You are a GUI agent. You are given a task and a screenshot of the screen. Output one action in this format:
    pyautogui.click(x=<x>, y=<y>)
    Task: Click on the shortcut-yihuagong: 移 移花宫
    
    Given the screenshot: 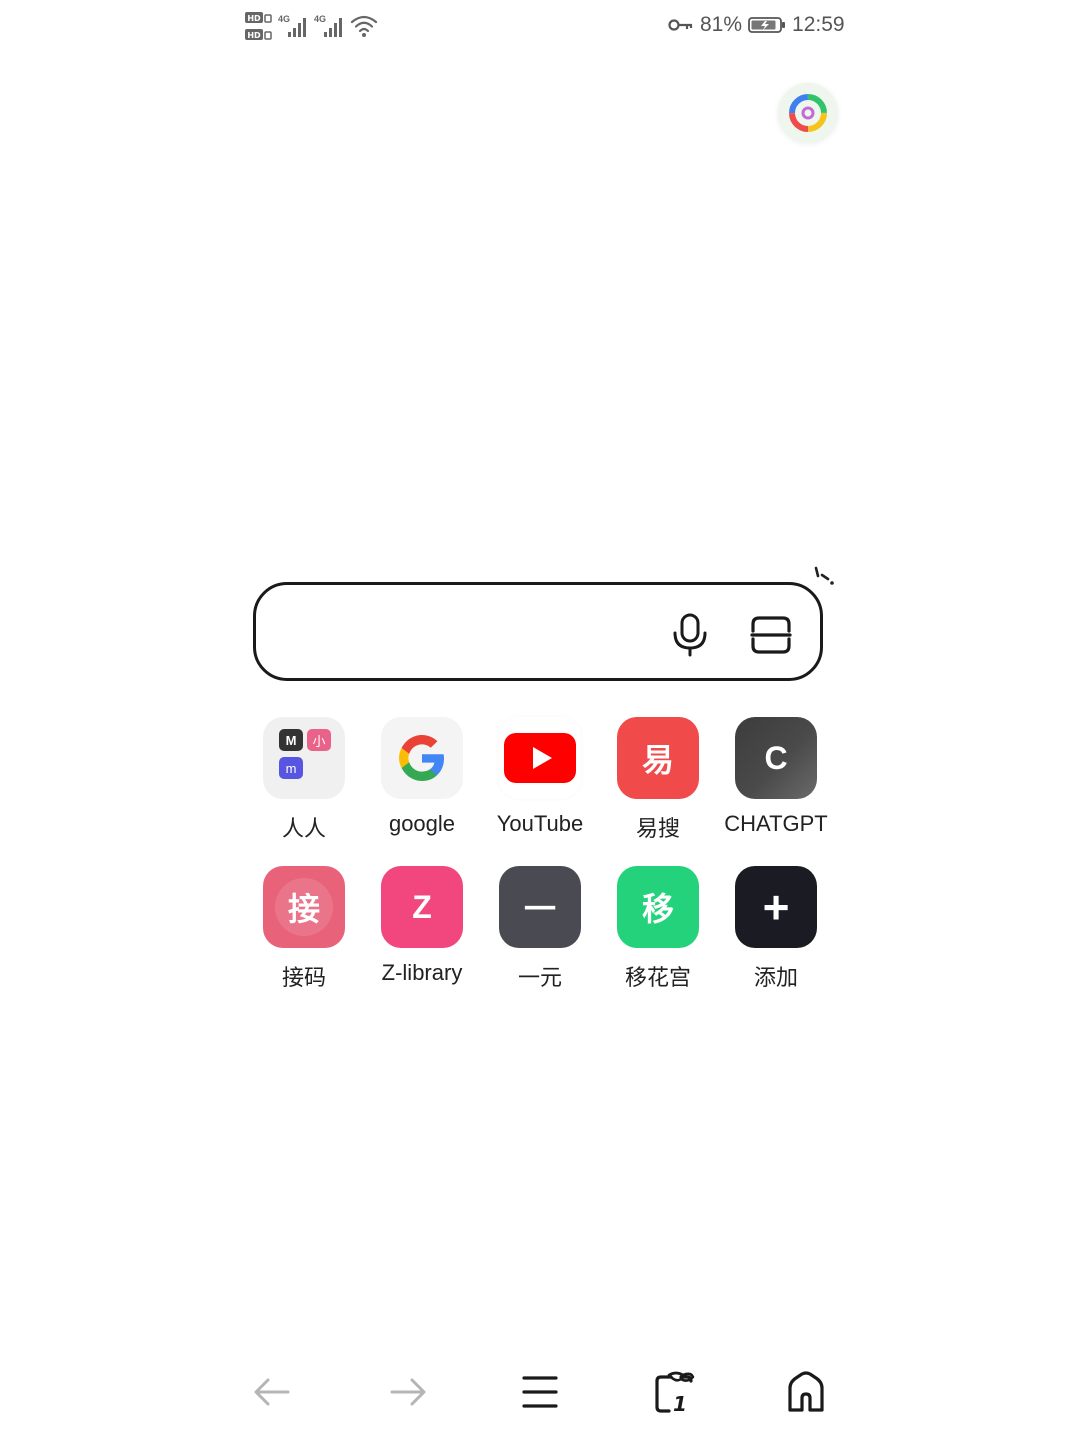 What is the action you would take?
    pyautogui.click(x=658, y=933)
    